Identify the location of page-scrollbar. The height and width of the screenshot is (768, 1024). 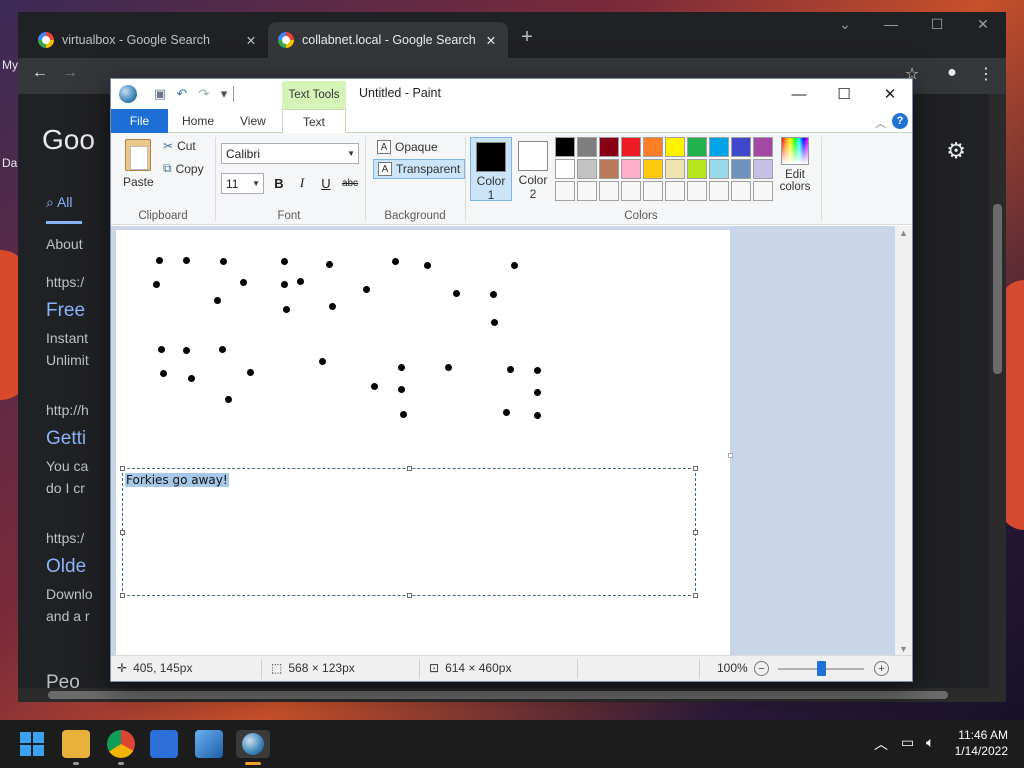
(997, 391).